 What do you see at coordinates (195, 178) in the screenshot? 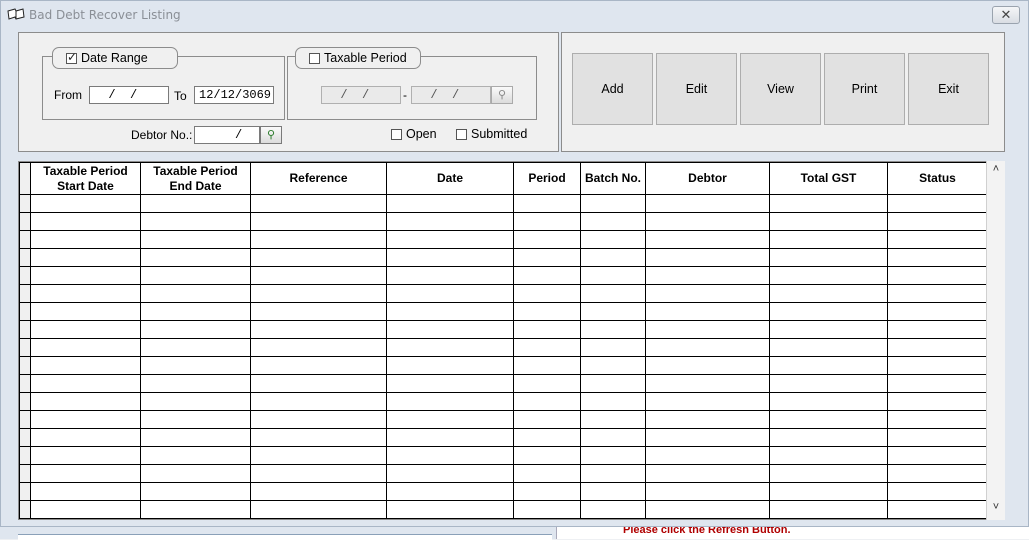
I see `column-header: Taxable Period End Date` at bounding box center [195, 178].